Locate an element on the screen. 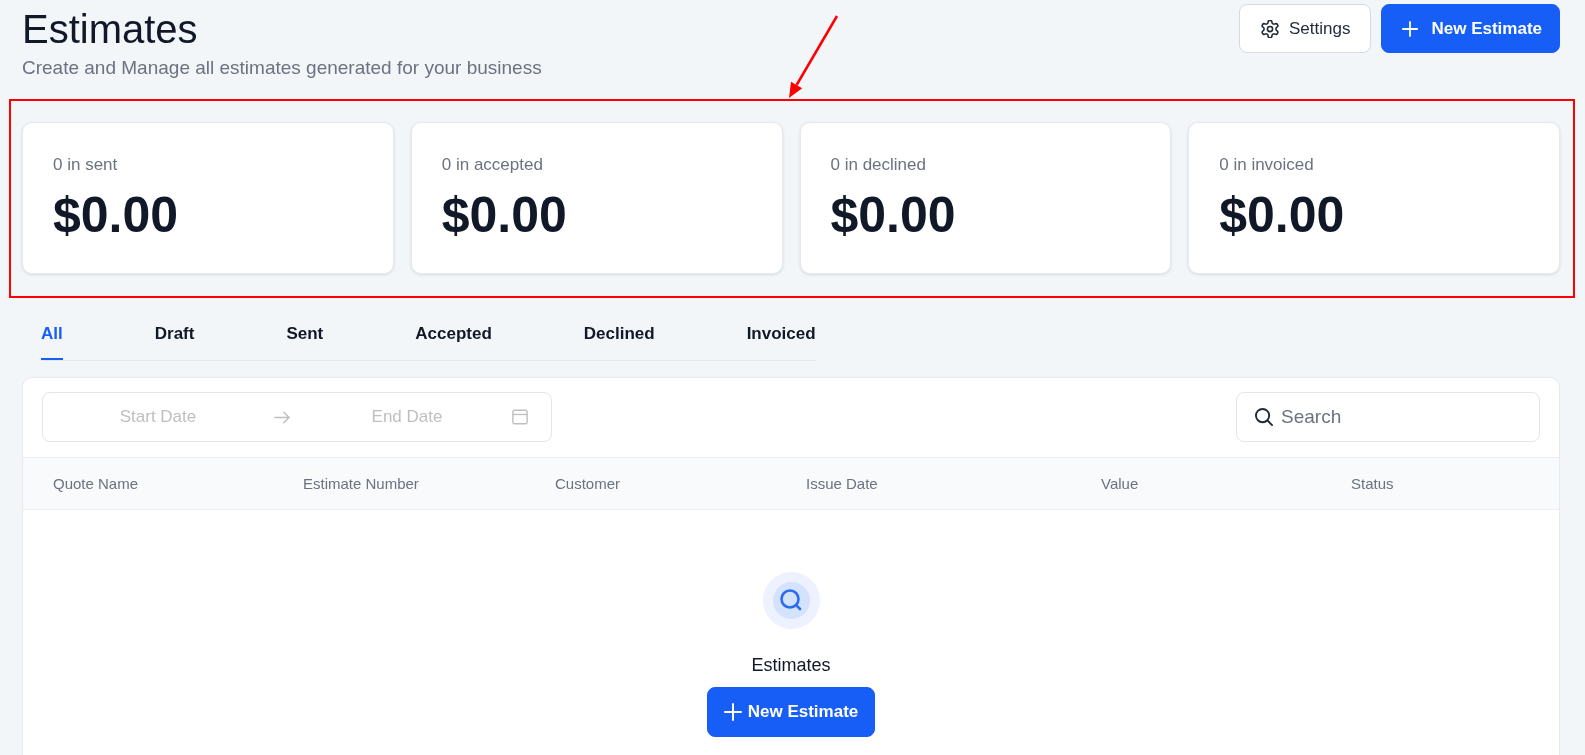 This screenshot has width=1585, height=755. filter-tab: Accepted is located at coordinates (453, 337).